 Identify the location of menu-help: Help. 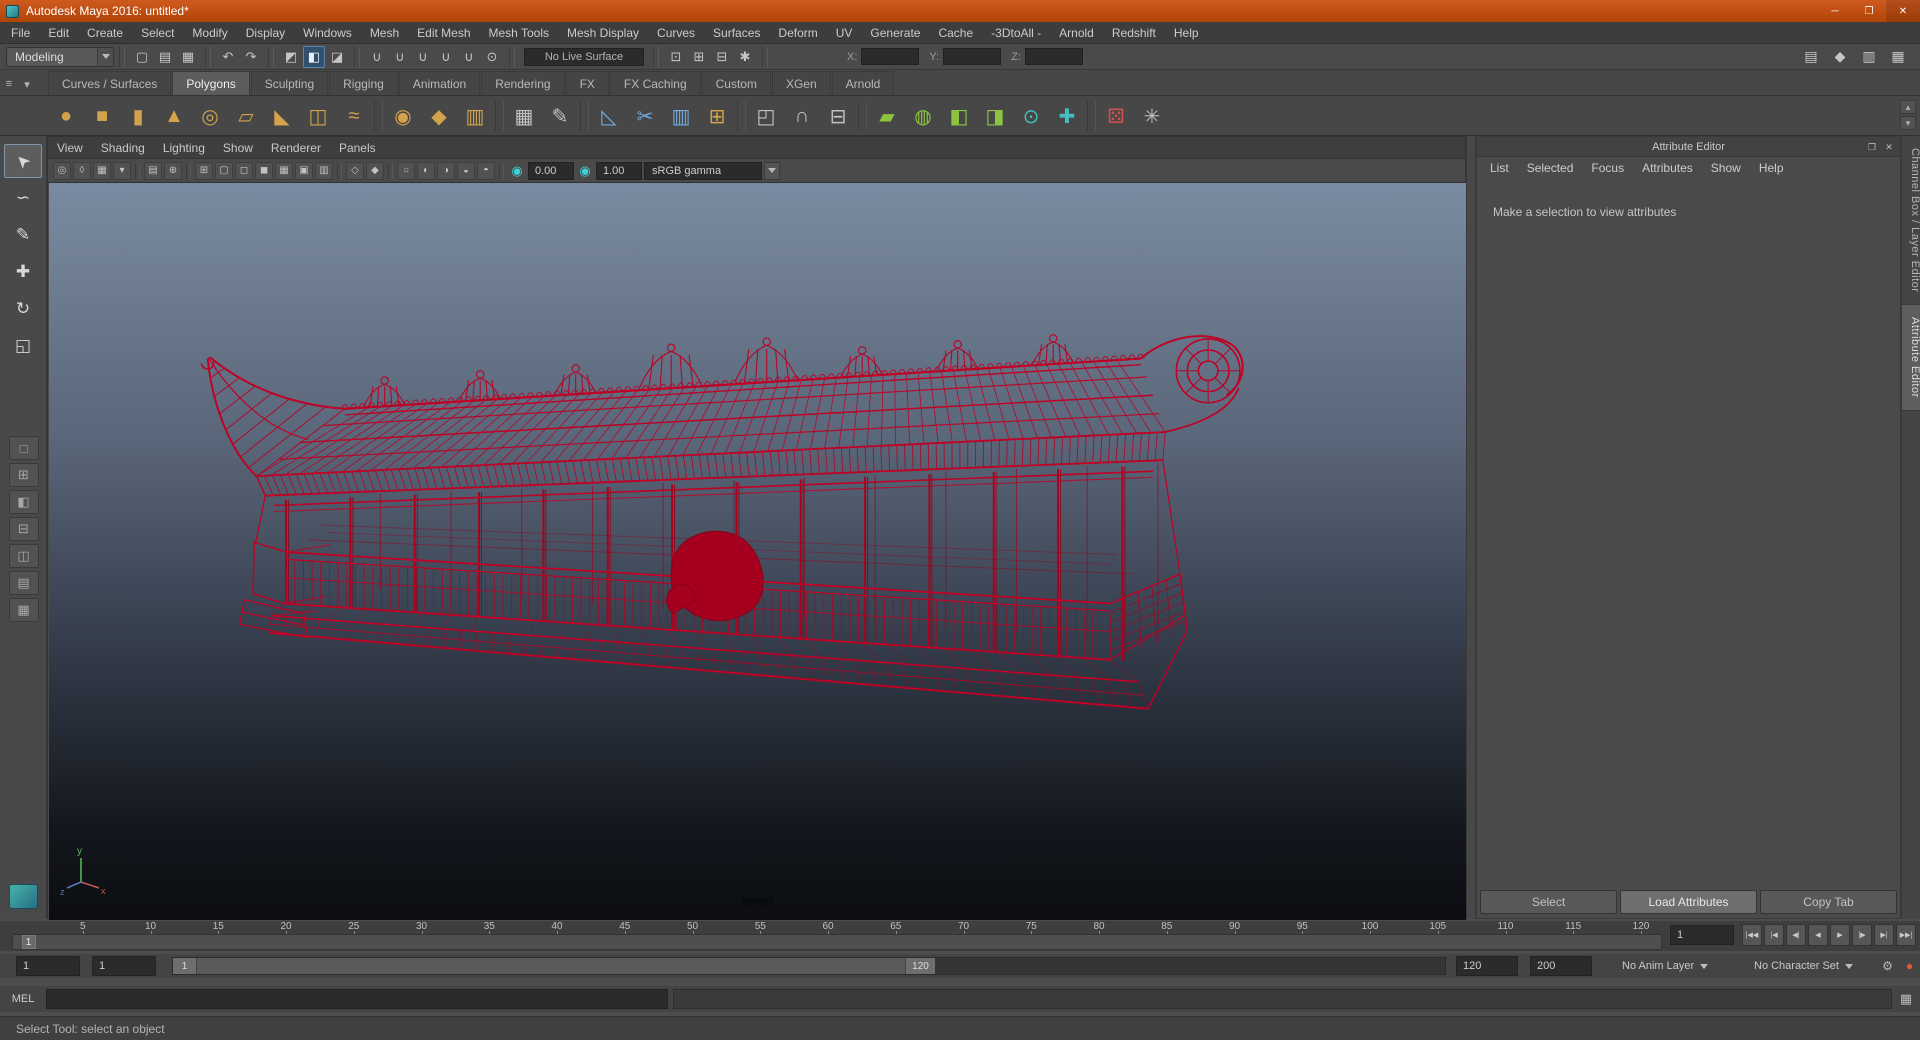
(1186, 33).